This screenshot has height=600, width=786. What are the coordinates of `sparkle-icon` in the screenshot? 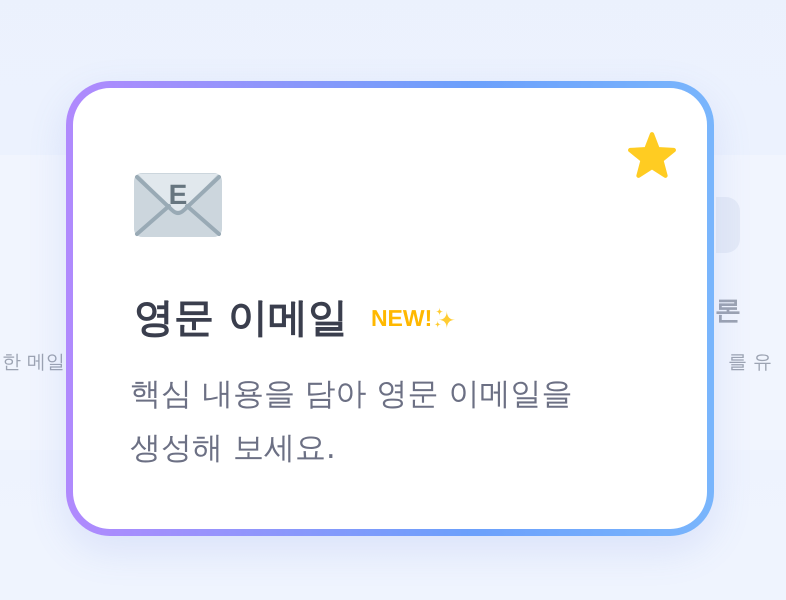 It's located at (445, 318).